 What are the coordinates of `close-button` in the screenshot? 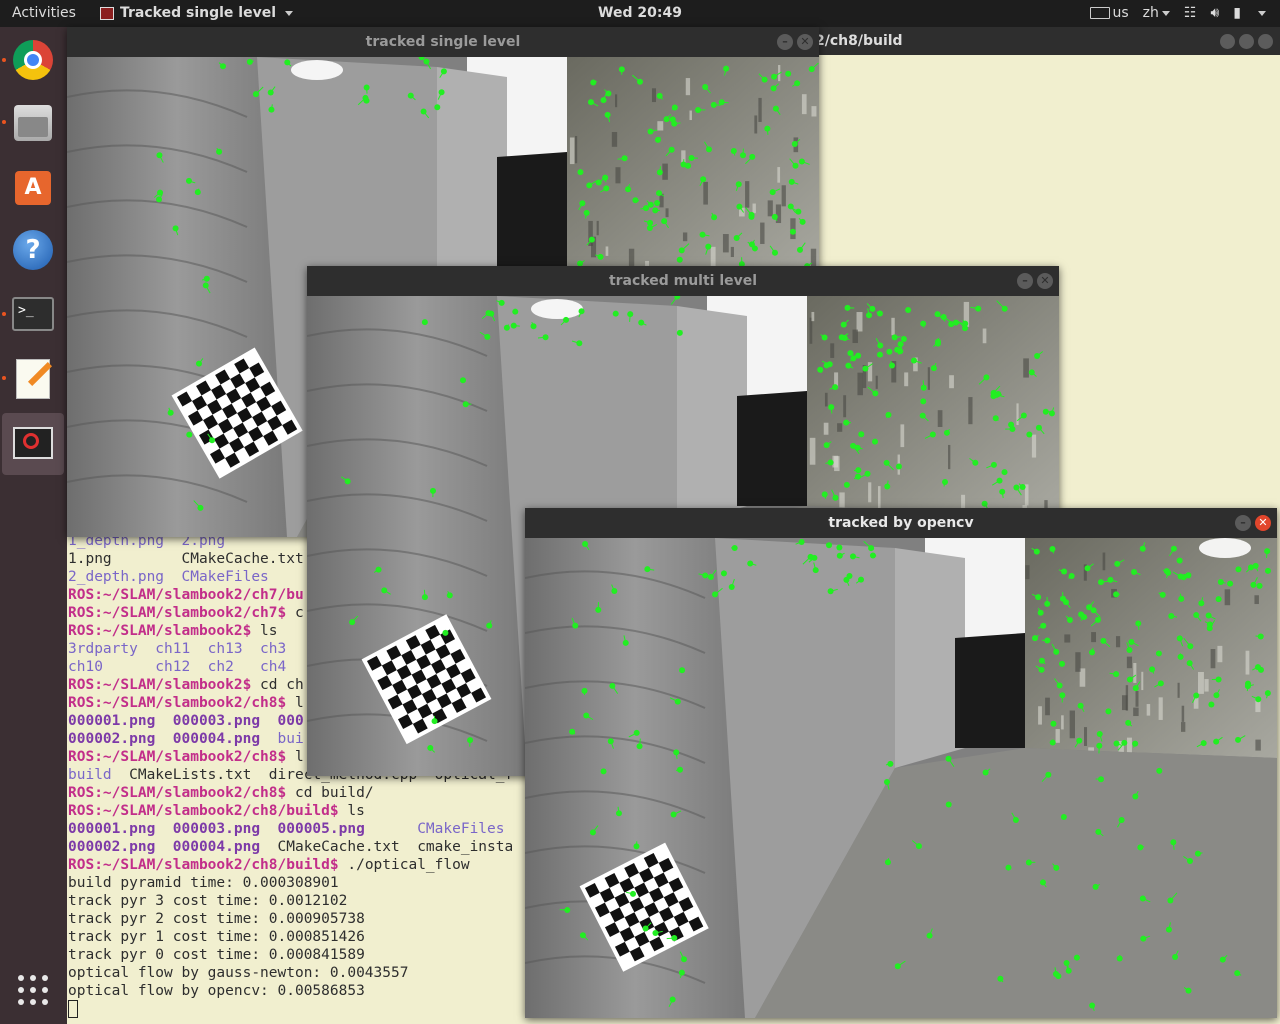 It's located at (1265, 41).